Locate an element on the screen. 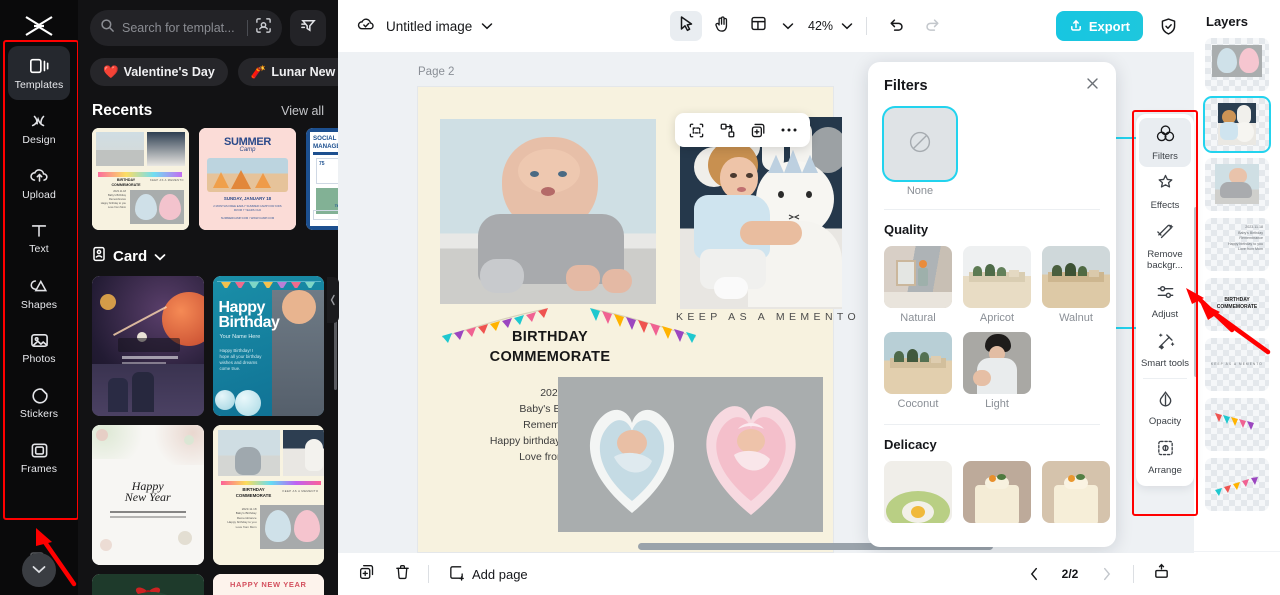  select-tool-button is located at coordinates (686, 26).